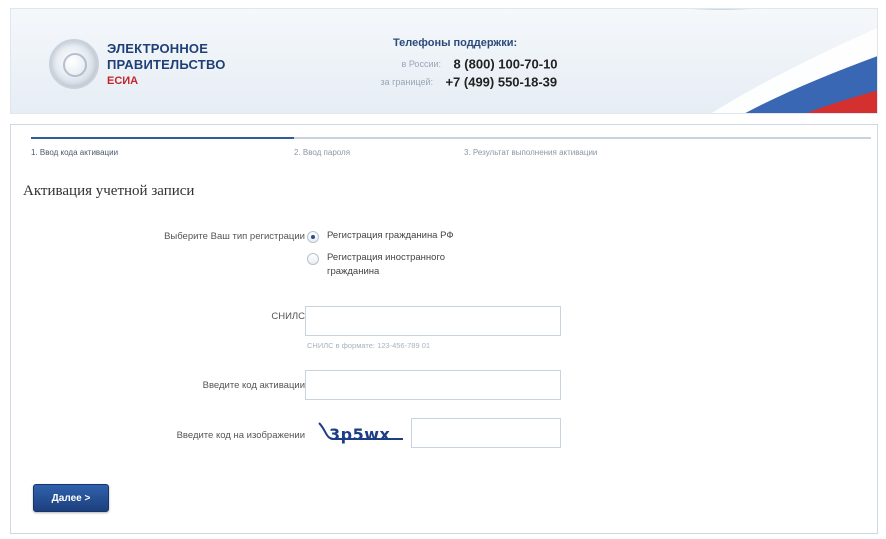 The image size is (886, 539). I want to click on radio-citizen-label: Регистрация гражданина РФ, so click(390, 236).